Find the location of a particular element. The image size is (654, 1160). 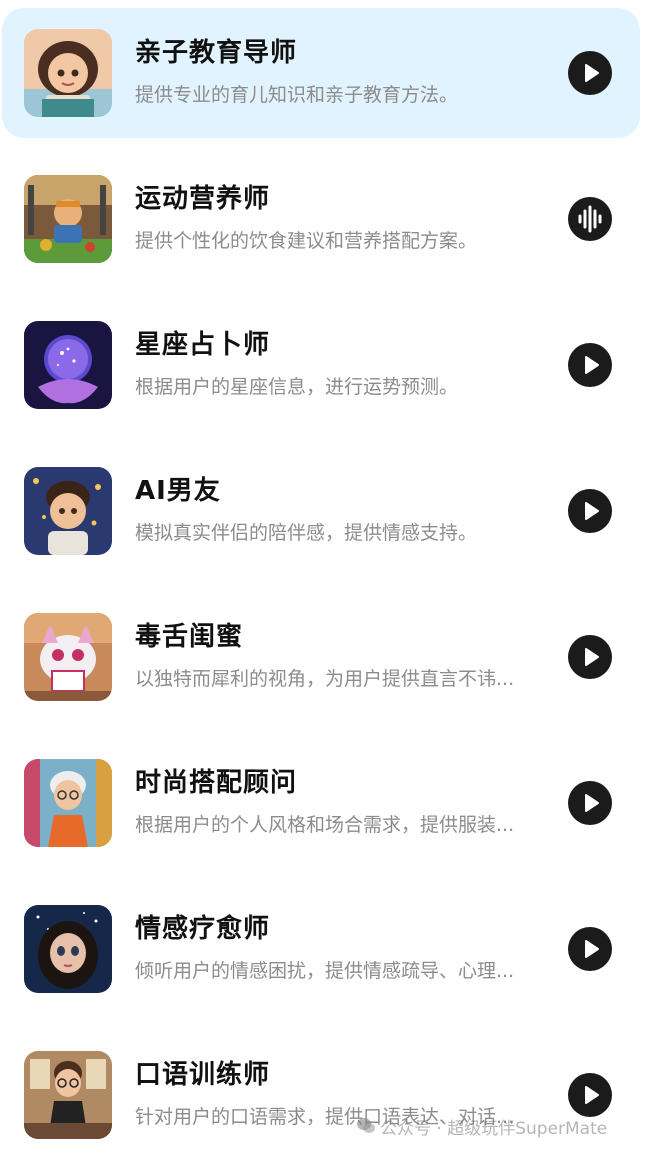

watermark: 公众号 · 超级玩伴SuperMate is located at coordinates (482, 1126).